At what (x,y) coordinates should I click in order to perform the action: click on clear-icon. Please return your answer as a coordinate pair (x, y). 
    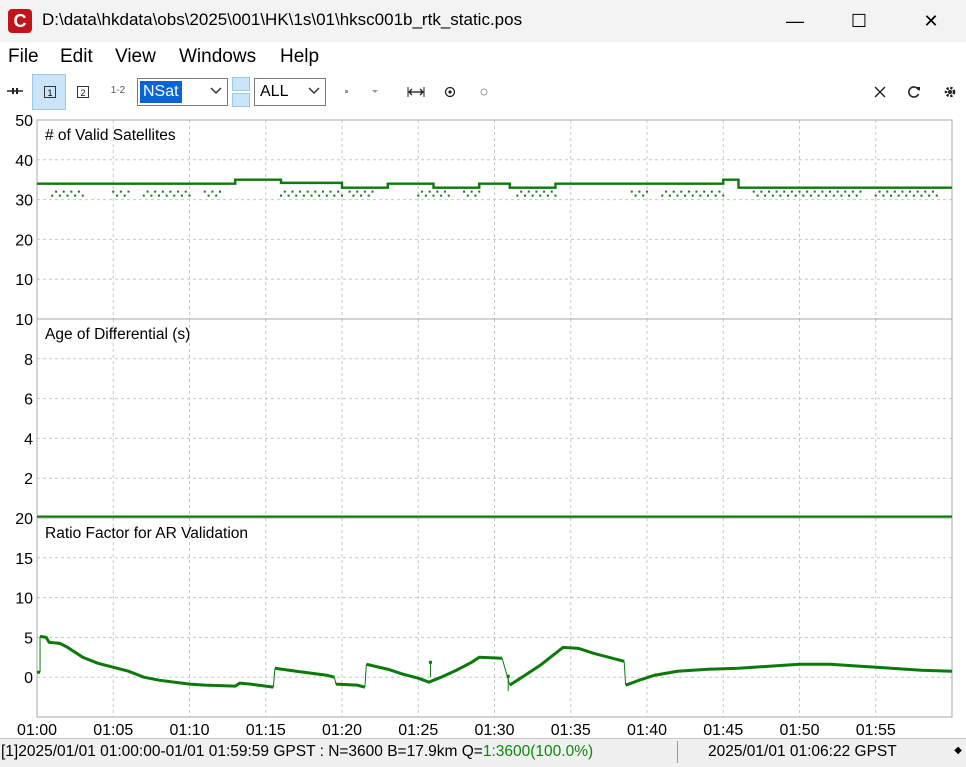
    Looking at the image, I should click on (880, 93).